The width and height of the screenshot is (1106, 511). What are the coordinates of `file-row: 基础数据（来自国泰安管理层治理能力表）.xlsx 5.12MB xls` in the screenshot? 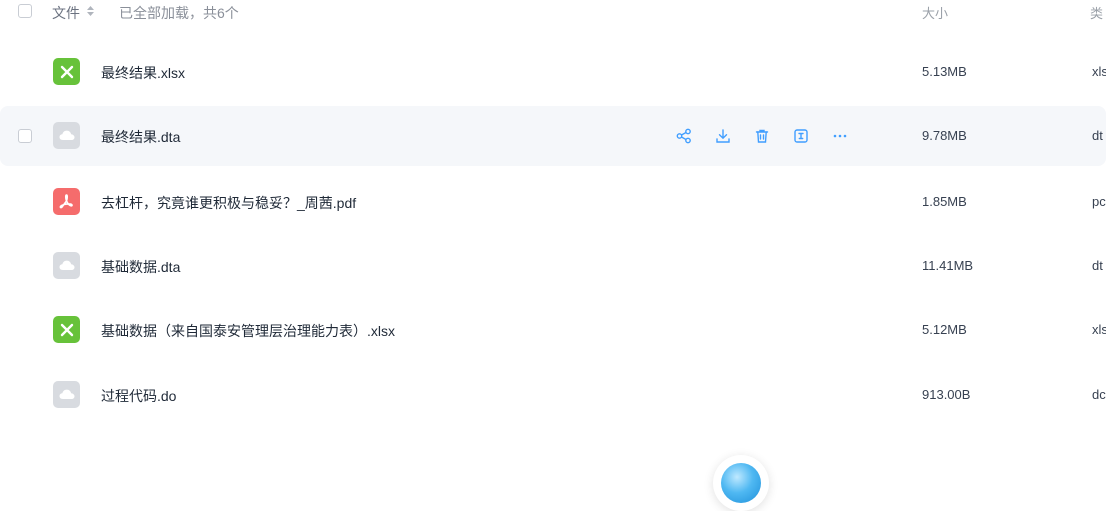 It's located at (553, 330).